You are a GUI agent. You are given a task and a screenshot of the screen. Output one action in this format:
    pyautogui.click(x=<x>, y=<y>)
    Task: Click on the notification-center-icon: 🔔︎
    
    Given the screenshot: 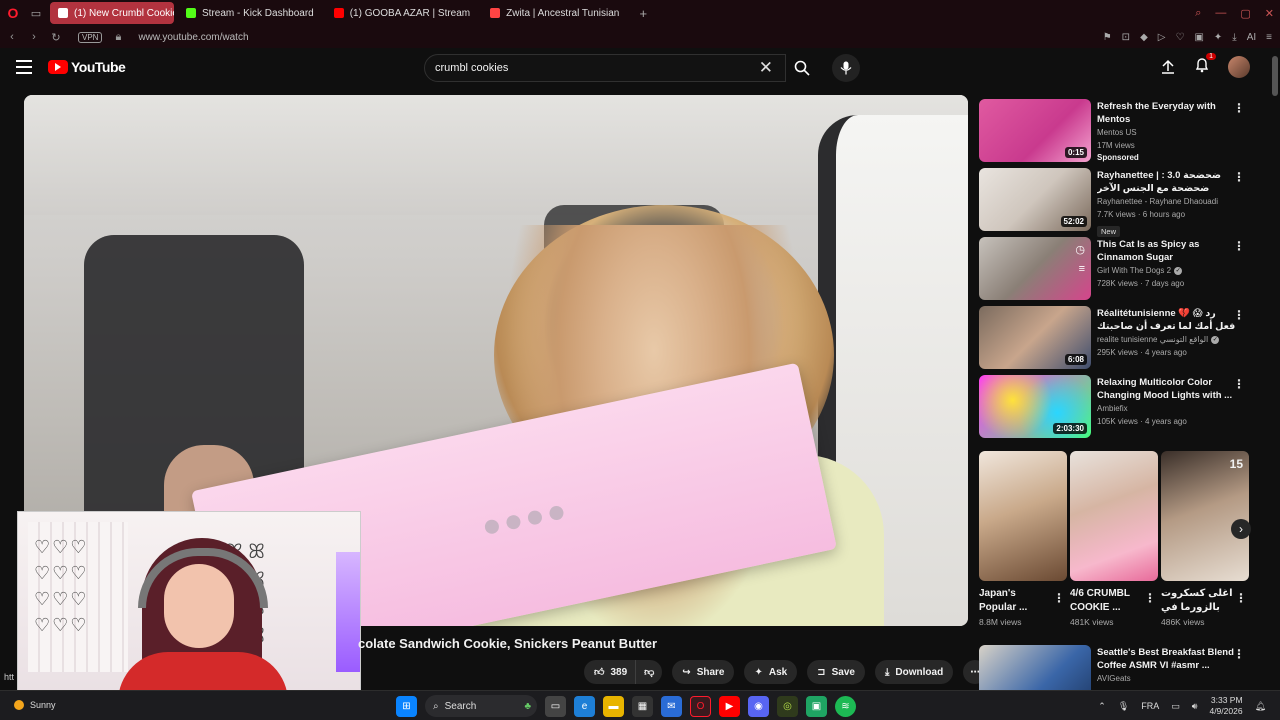 What is the action you would take?
    pyautogui.click(x=1260, y=706)
    